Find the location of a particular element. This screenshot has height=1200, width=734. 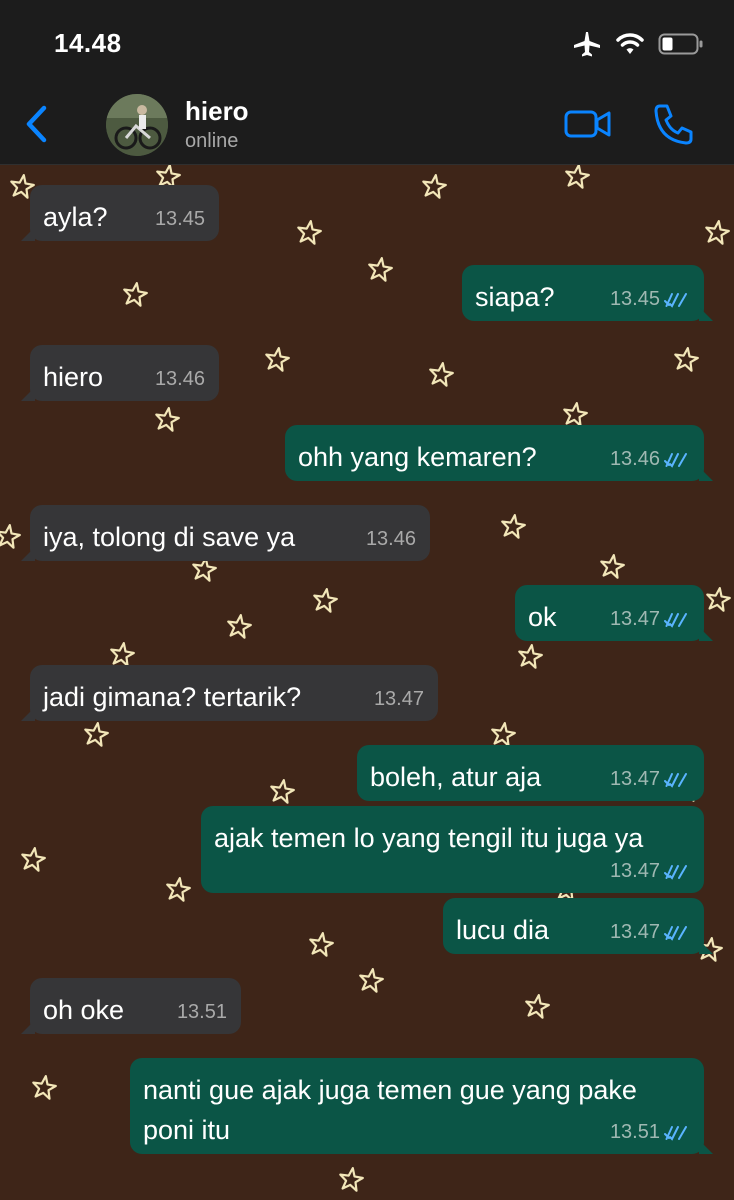

message-text: ajak temen lo yang tengil itu juga ya is located at coordinates (429, 838).